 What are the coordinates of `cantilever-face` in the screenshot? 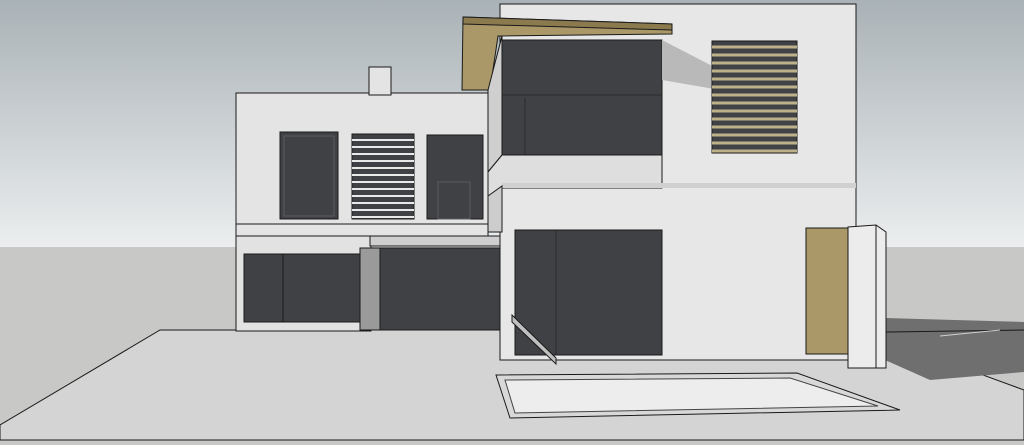 It's located at (679, 185).